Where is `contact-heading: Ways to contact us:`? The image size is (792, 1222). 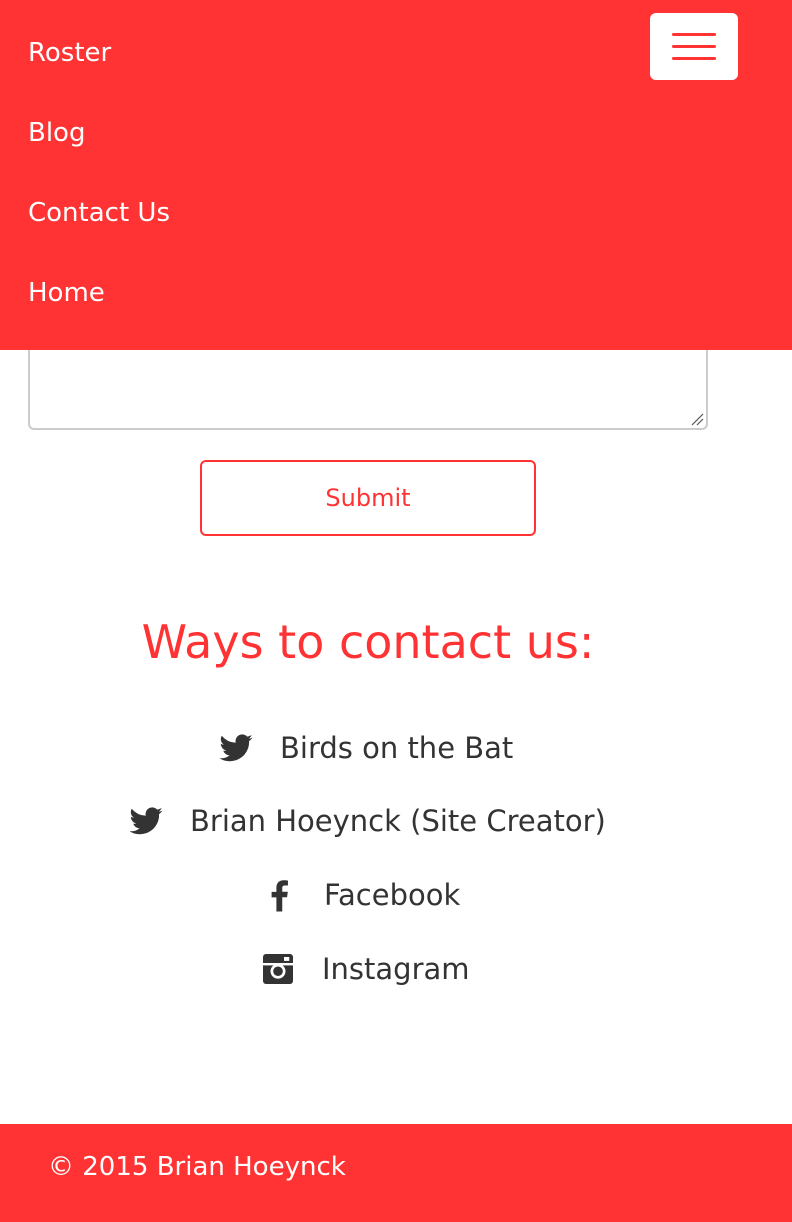 contact-heading: Ways to contact us: is located at coordinates (368, 642).